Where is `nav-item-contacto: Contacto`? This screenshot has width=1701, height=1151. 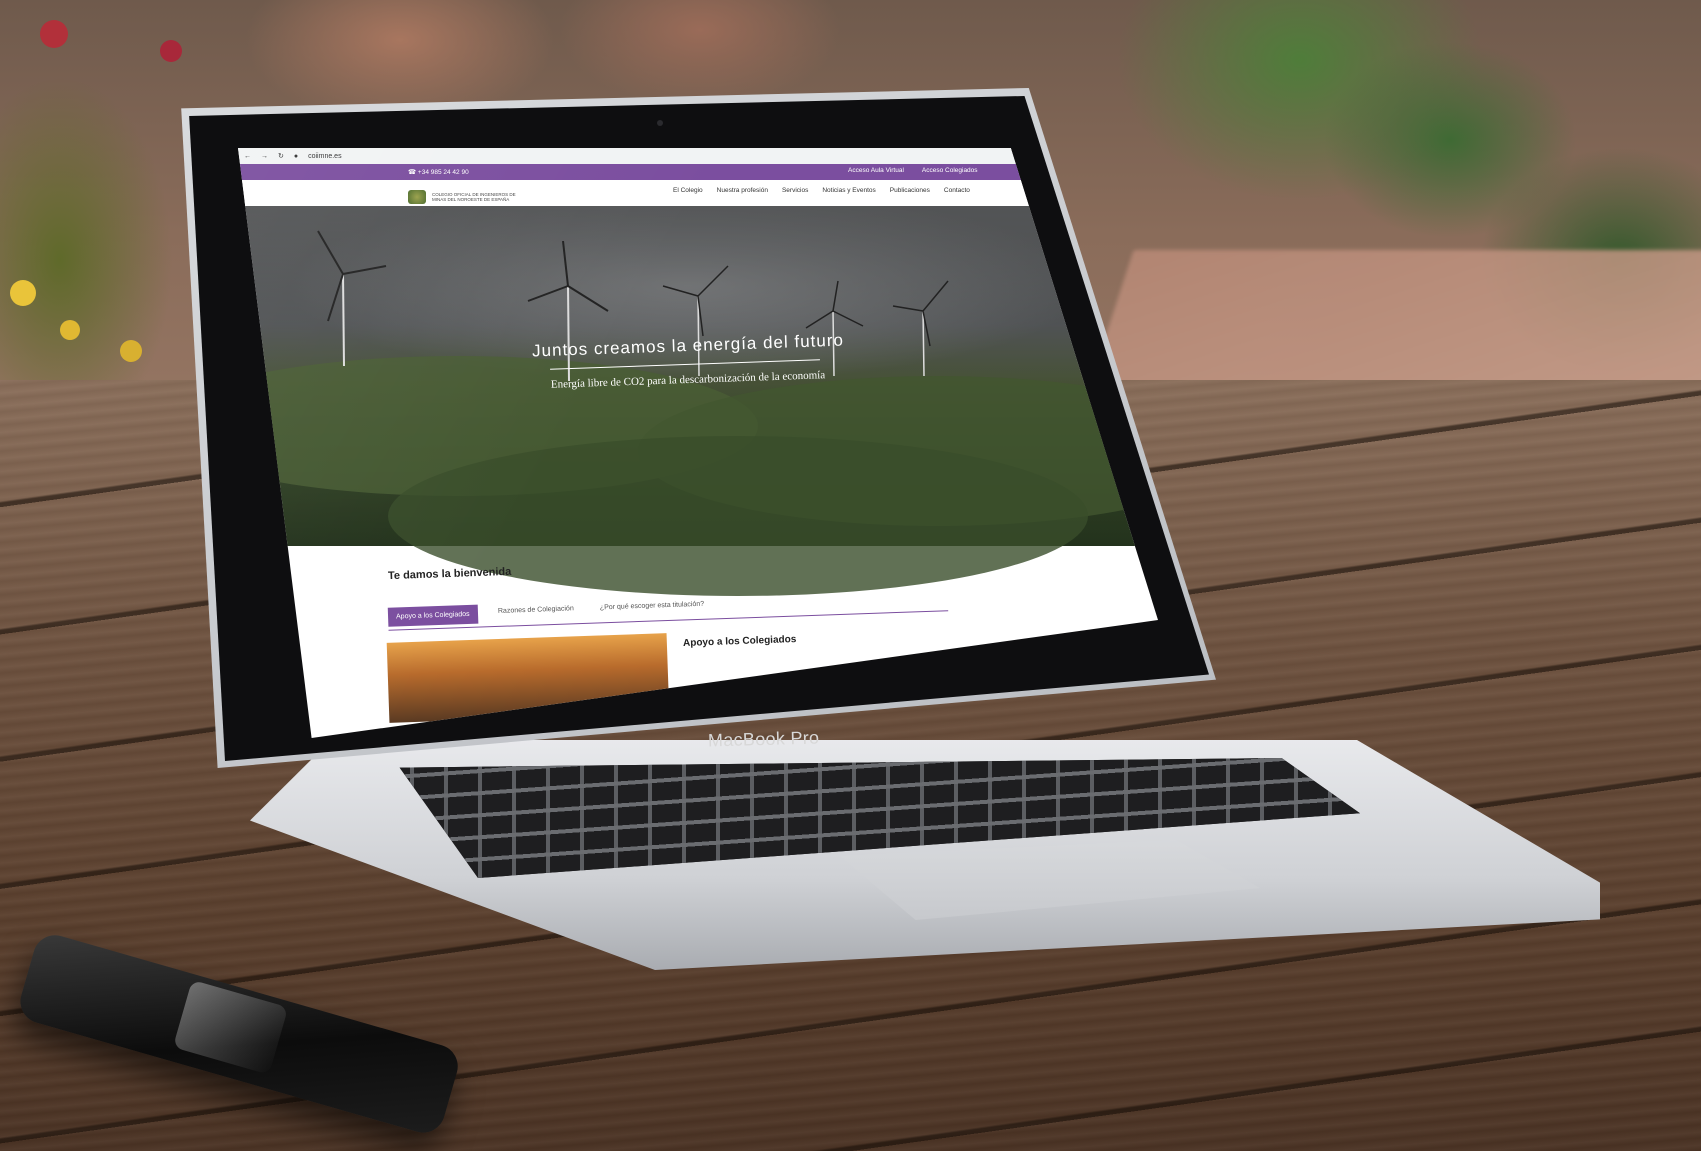 nav-item-contacto: Contacto is located at coordinates (957, 190).